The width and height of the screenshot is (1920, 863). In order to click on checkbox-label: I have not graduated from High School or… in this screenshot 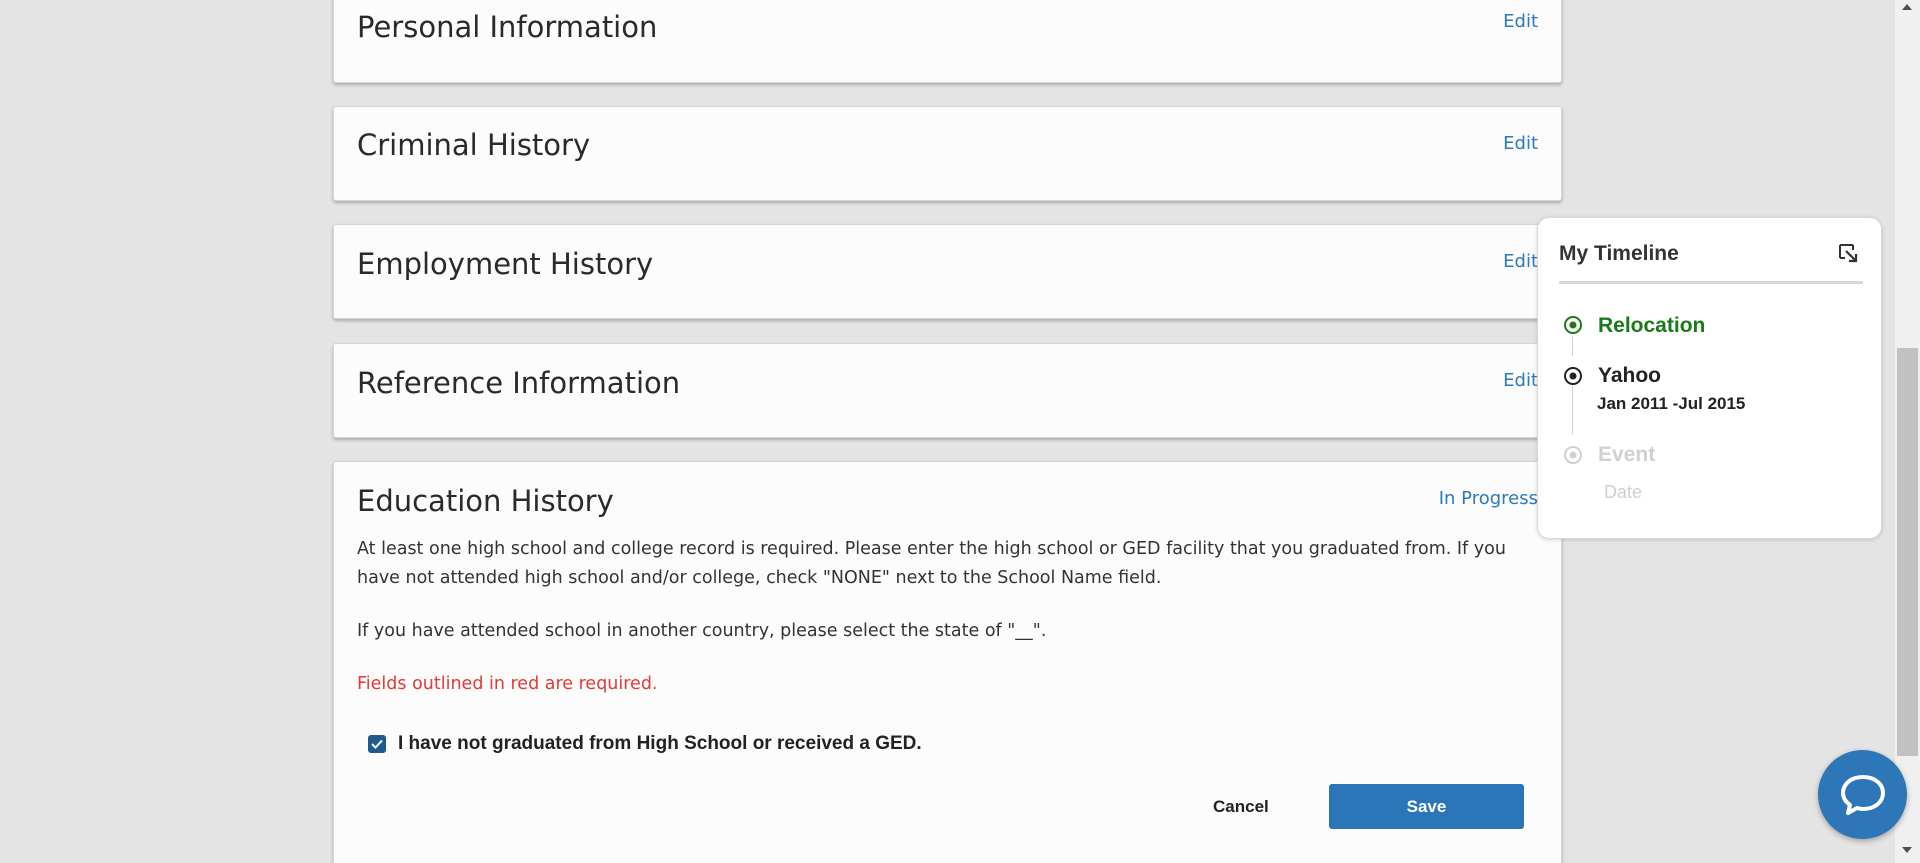, I will do `click(660, 744)`.